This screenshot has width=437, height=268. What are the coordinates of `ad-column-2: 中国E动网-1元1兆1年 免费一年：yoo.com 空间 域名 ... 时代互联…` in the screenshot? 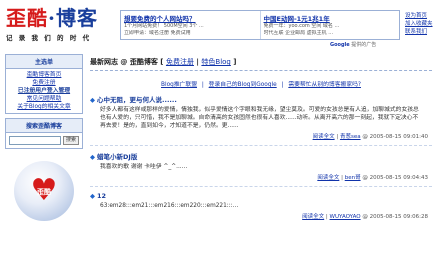 It's located at (329, 25).